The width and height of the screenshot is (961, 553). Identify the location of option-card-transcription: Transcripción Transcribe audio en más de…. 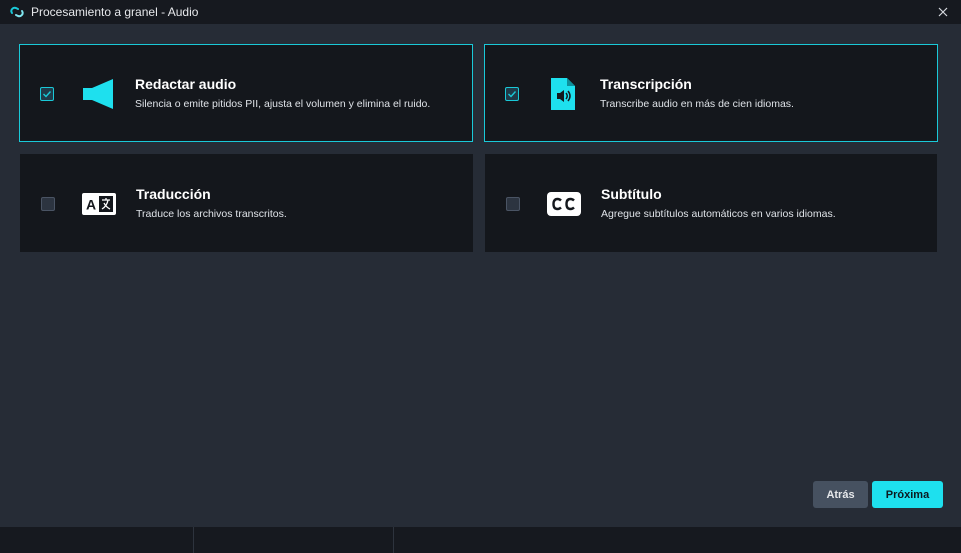
(711, 93).